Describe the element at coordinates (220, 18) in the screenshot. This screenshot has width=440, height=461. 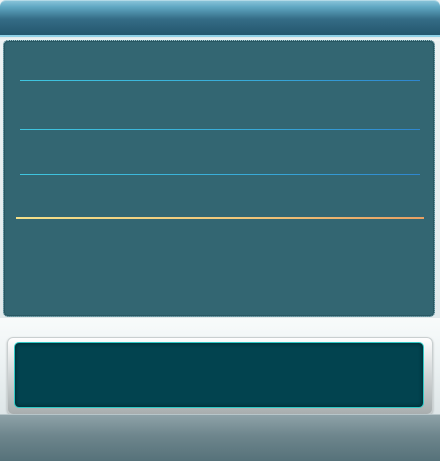
I see `title-bar` at that location.